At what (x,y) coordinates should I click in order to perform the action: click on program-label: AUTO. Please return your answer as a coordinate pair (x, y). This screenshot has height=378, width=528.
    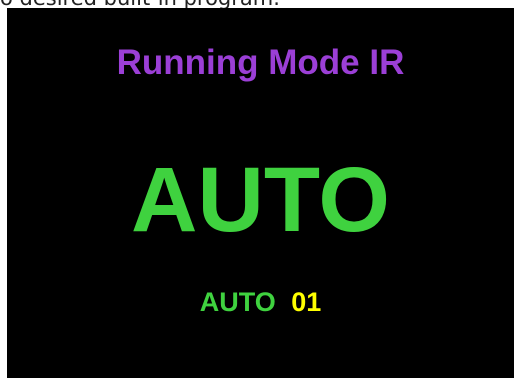
    Looking at the image, I should click on (237, 302).